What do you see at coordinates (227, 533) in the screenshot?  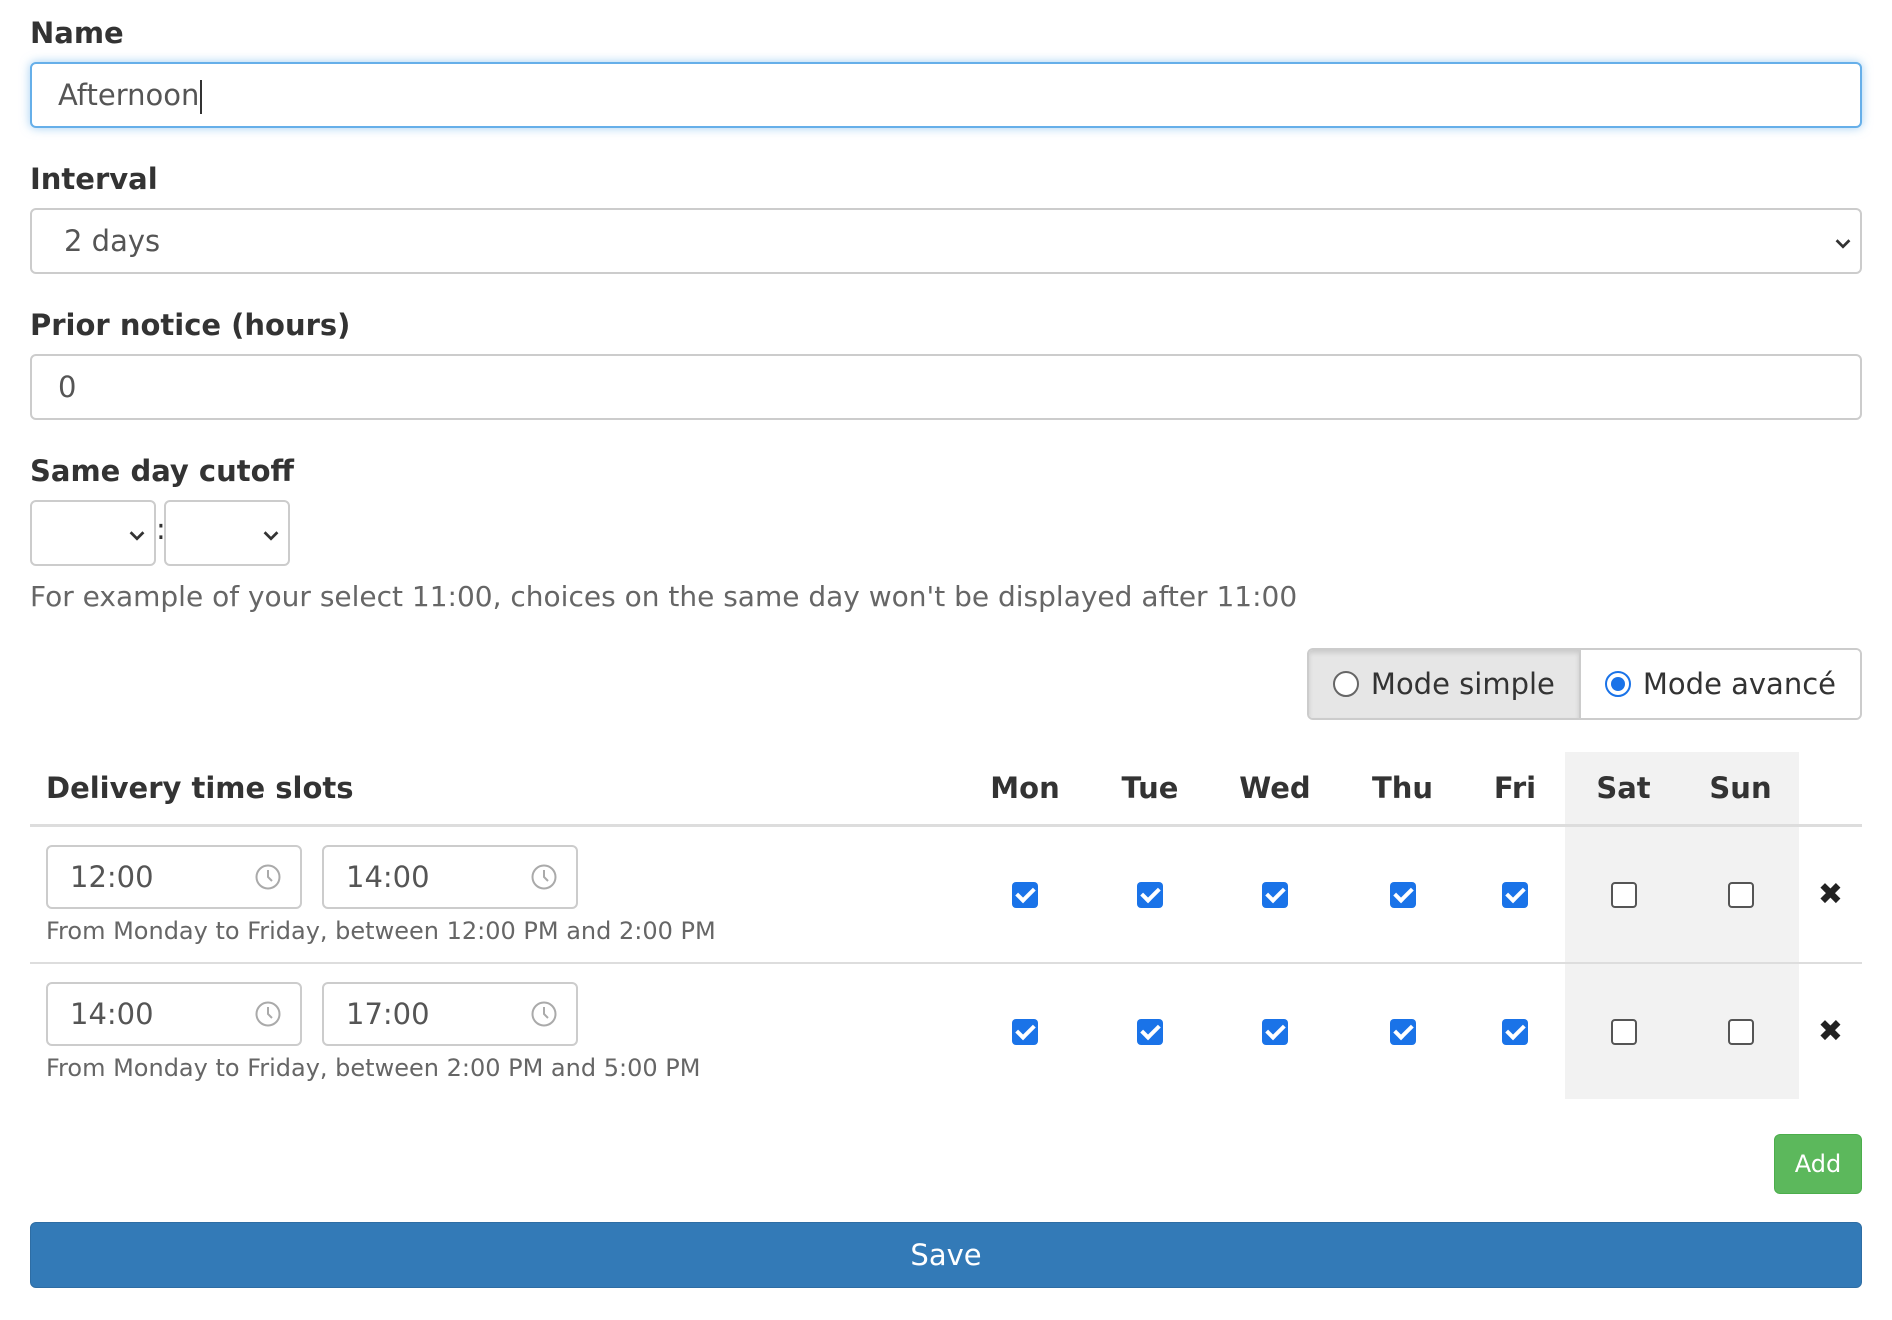 I see `cutoff-minute-select` at bounding box center [227, 533].